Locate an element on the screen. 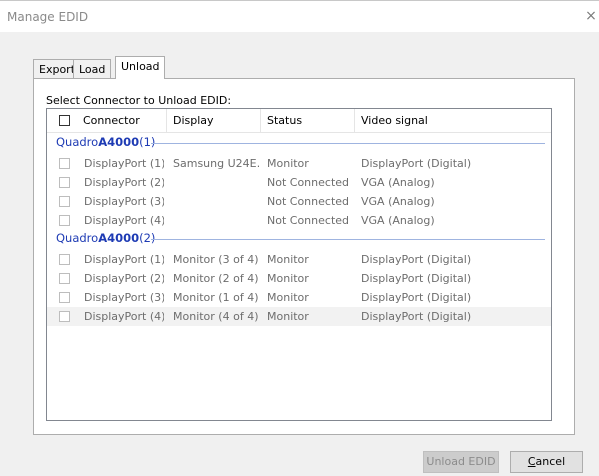 The height and width of the screenshot is (476, 599). tab-load-label: Load is located at coordinates (92, 69).